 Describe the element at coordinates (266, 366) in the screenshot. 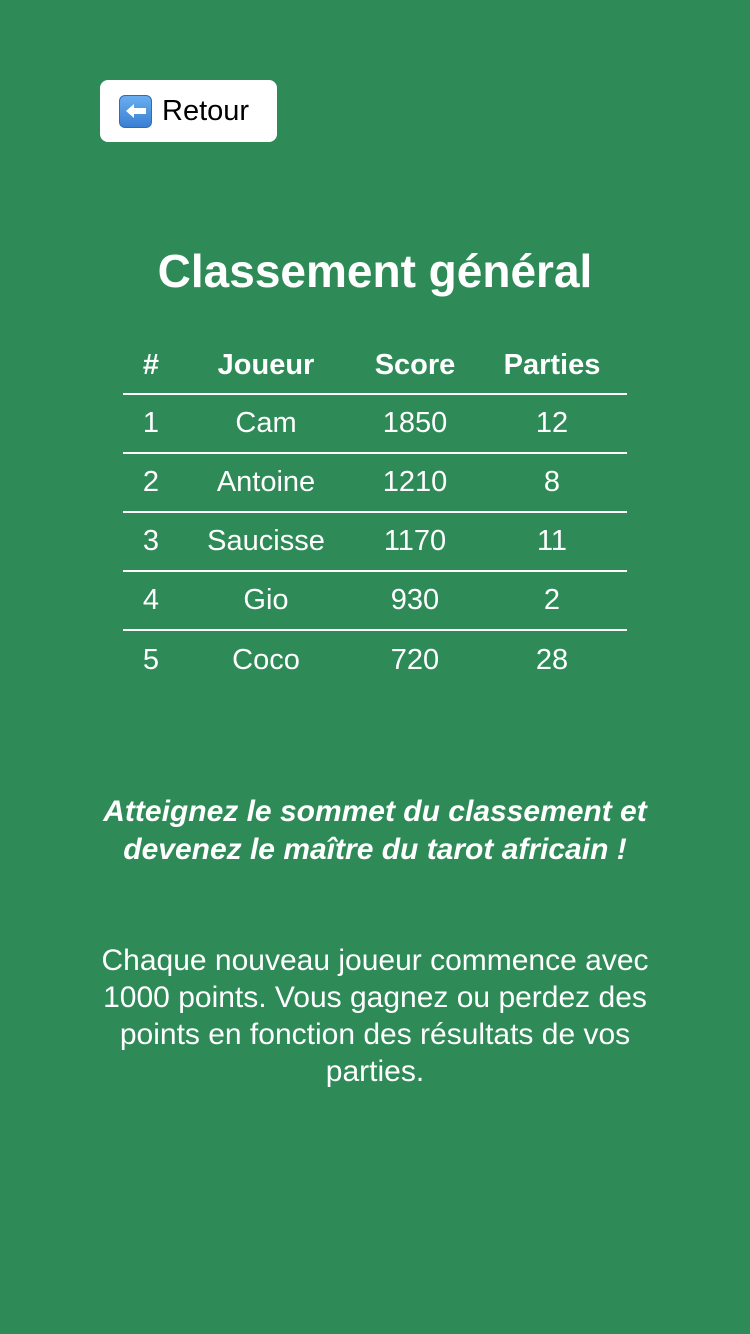

I see `column-header-player: Joueur` at that location.